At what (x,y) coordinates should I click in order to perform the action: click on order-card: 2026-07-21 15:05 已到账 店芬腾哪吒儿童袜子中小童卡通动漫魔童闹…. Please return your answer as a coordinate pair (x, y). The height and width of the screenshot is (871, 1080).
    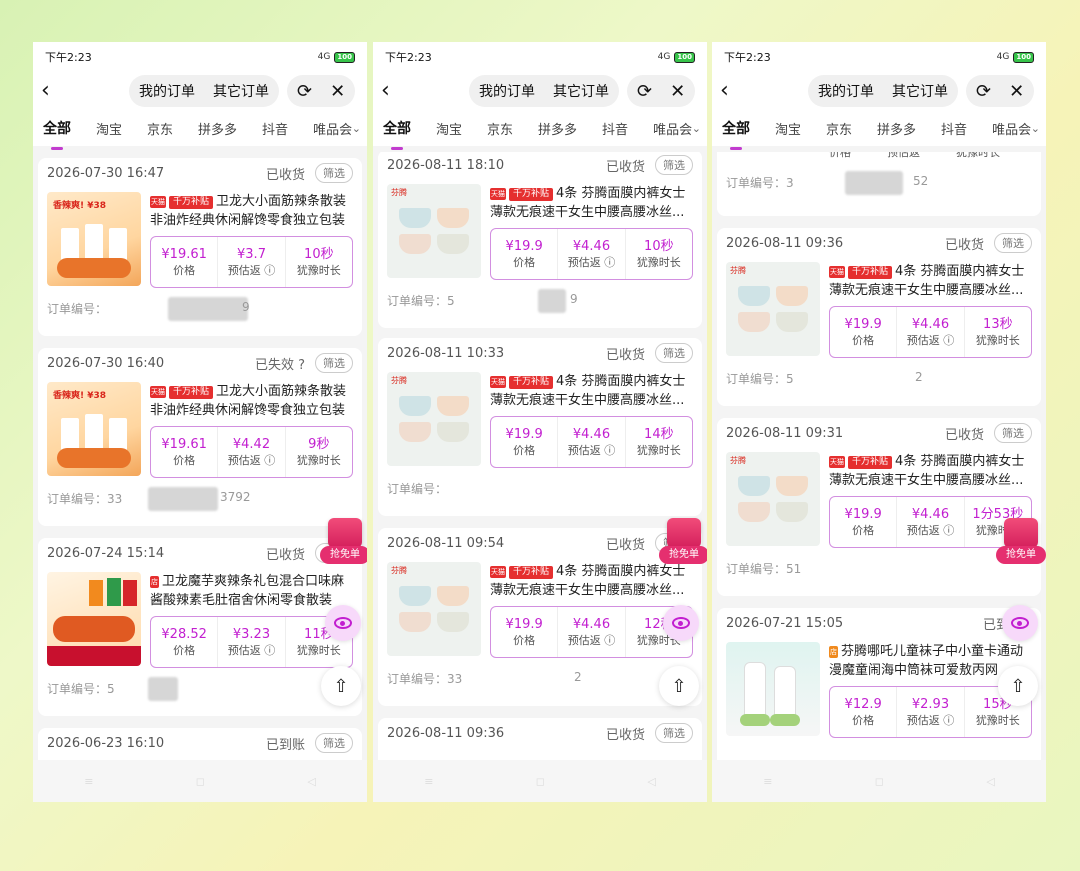
    Looking at the image, I should click on (879, 684).